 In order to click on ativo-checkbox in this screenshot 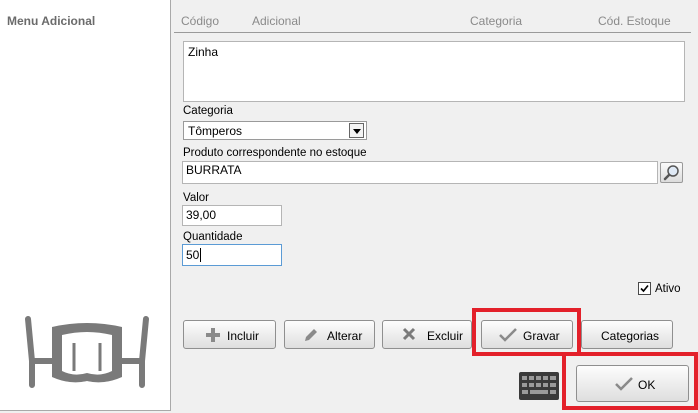, I will do `click(644, 288)`.